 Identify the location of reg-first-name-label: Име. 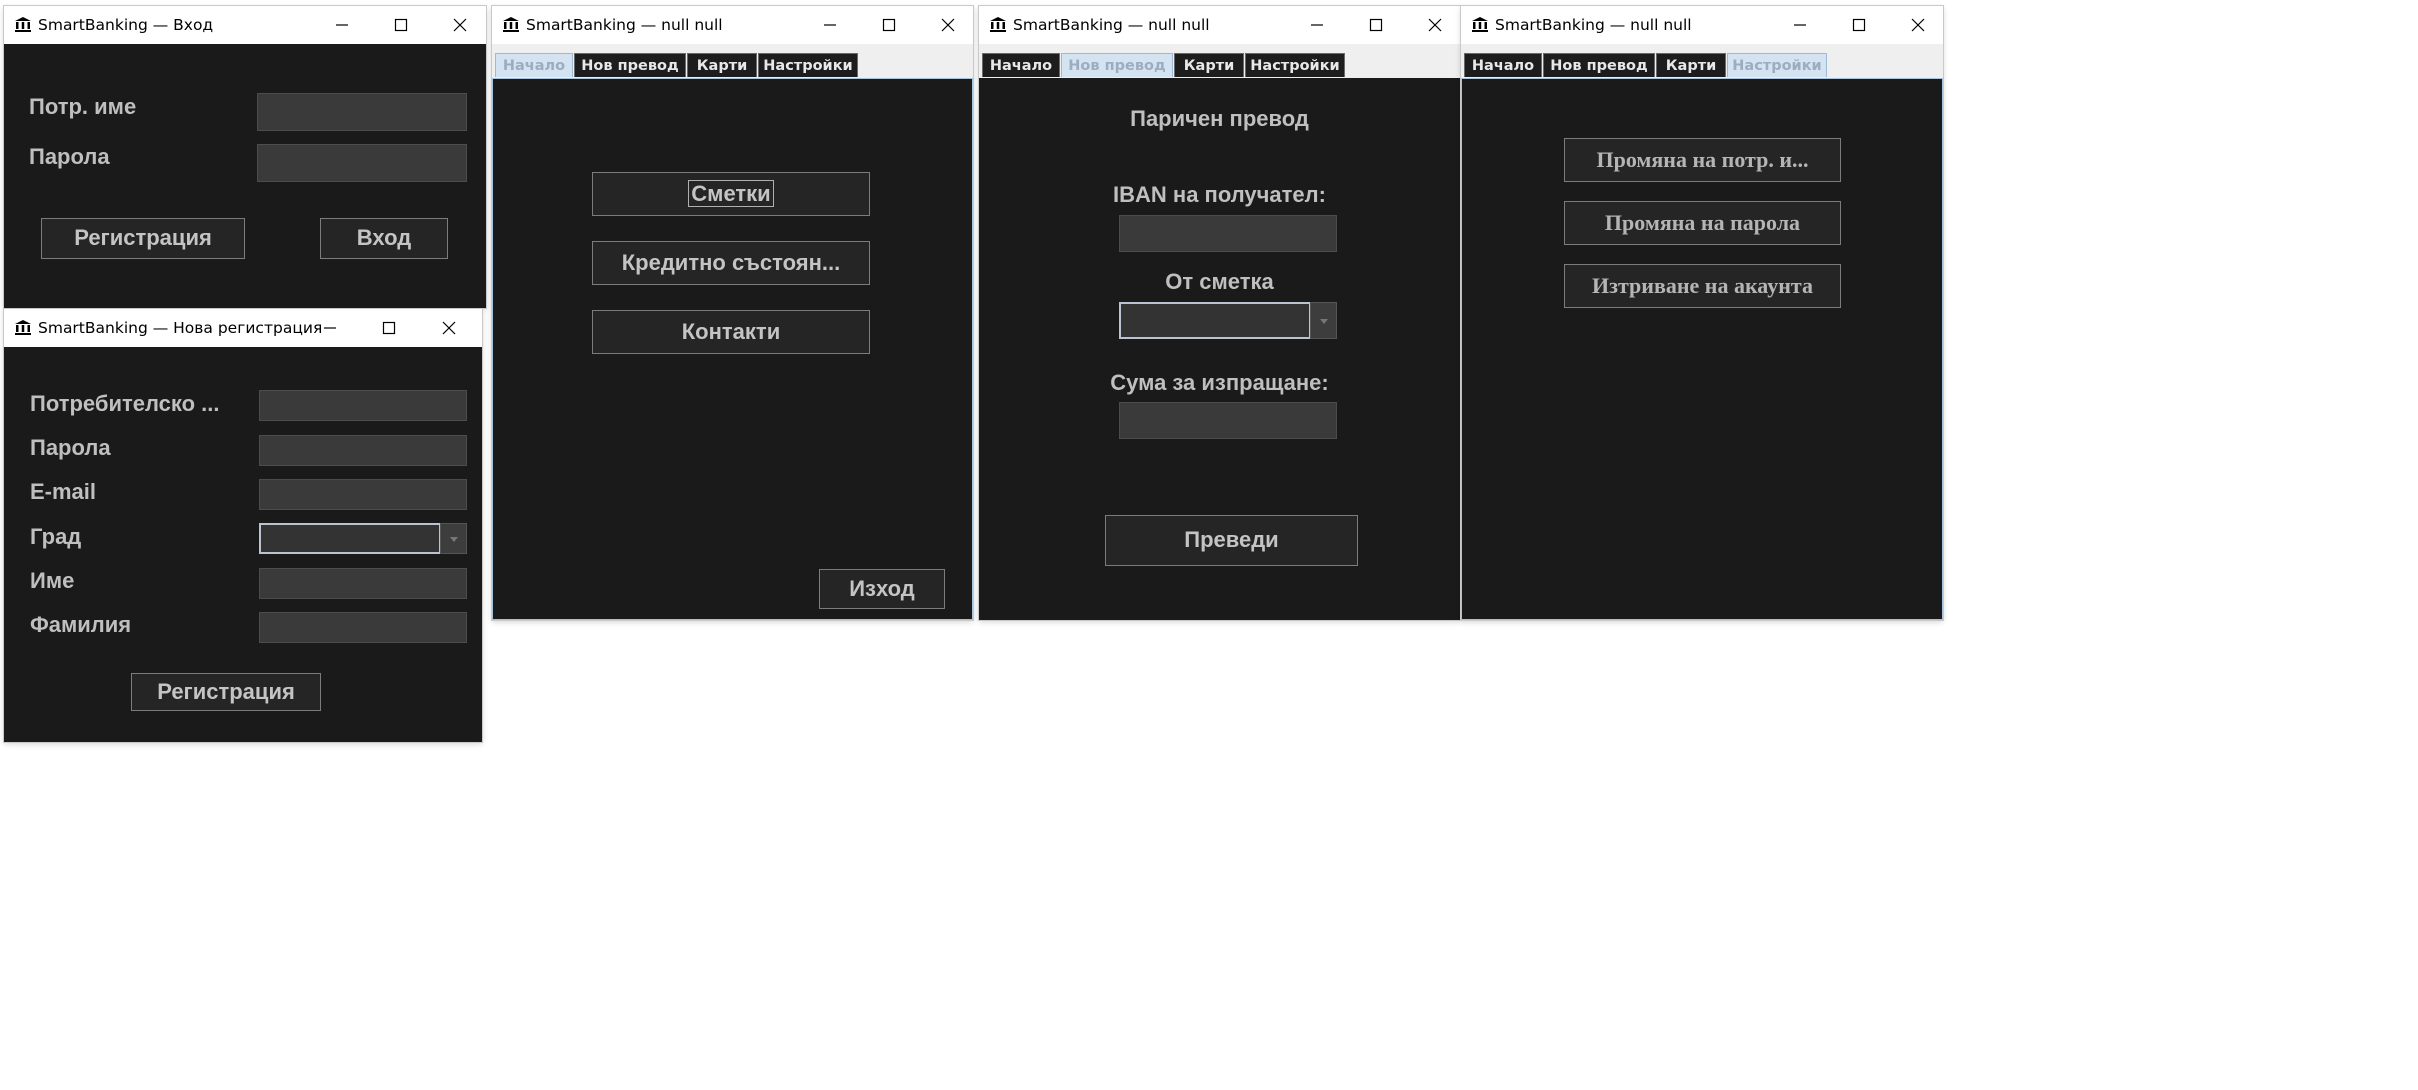
(52, 580).